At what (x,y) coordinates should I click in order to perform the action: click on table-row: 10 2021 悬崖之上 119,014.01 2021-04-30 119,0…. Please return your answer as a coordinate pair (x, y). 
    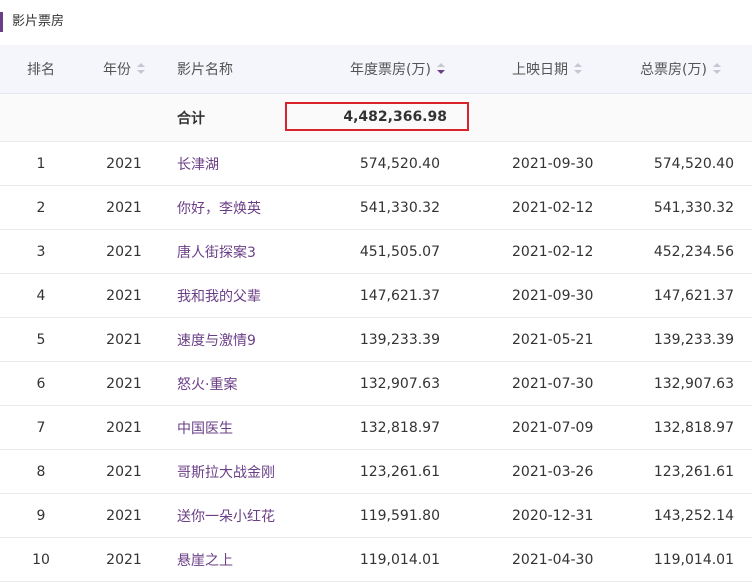
    Looking at the image, I should click on (376, 560).